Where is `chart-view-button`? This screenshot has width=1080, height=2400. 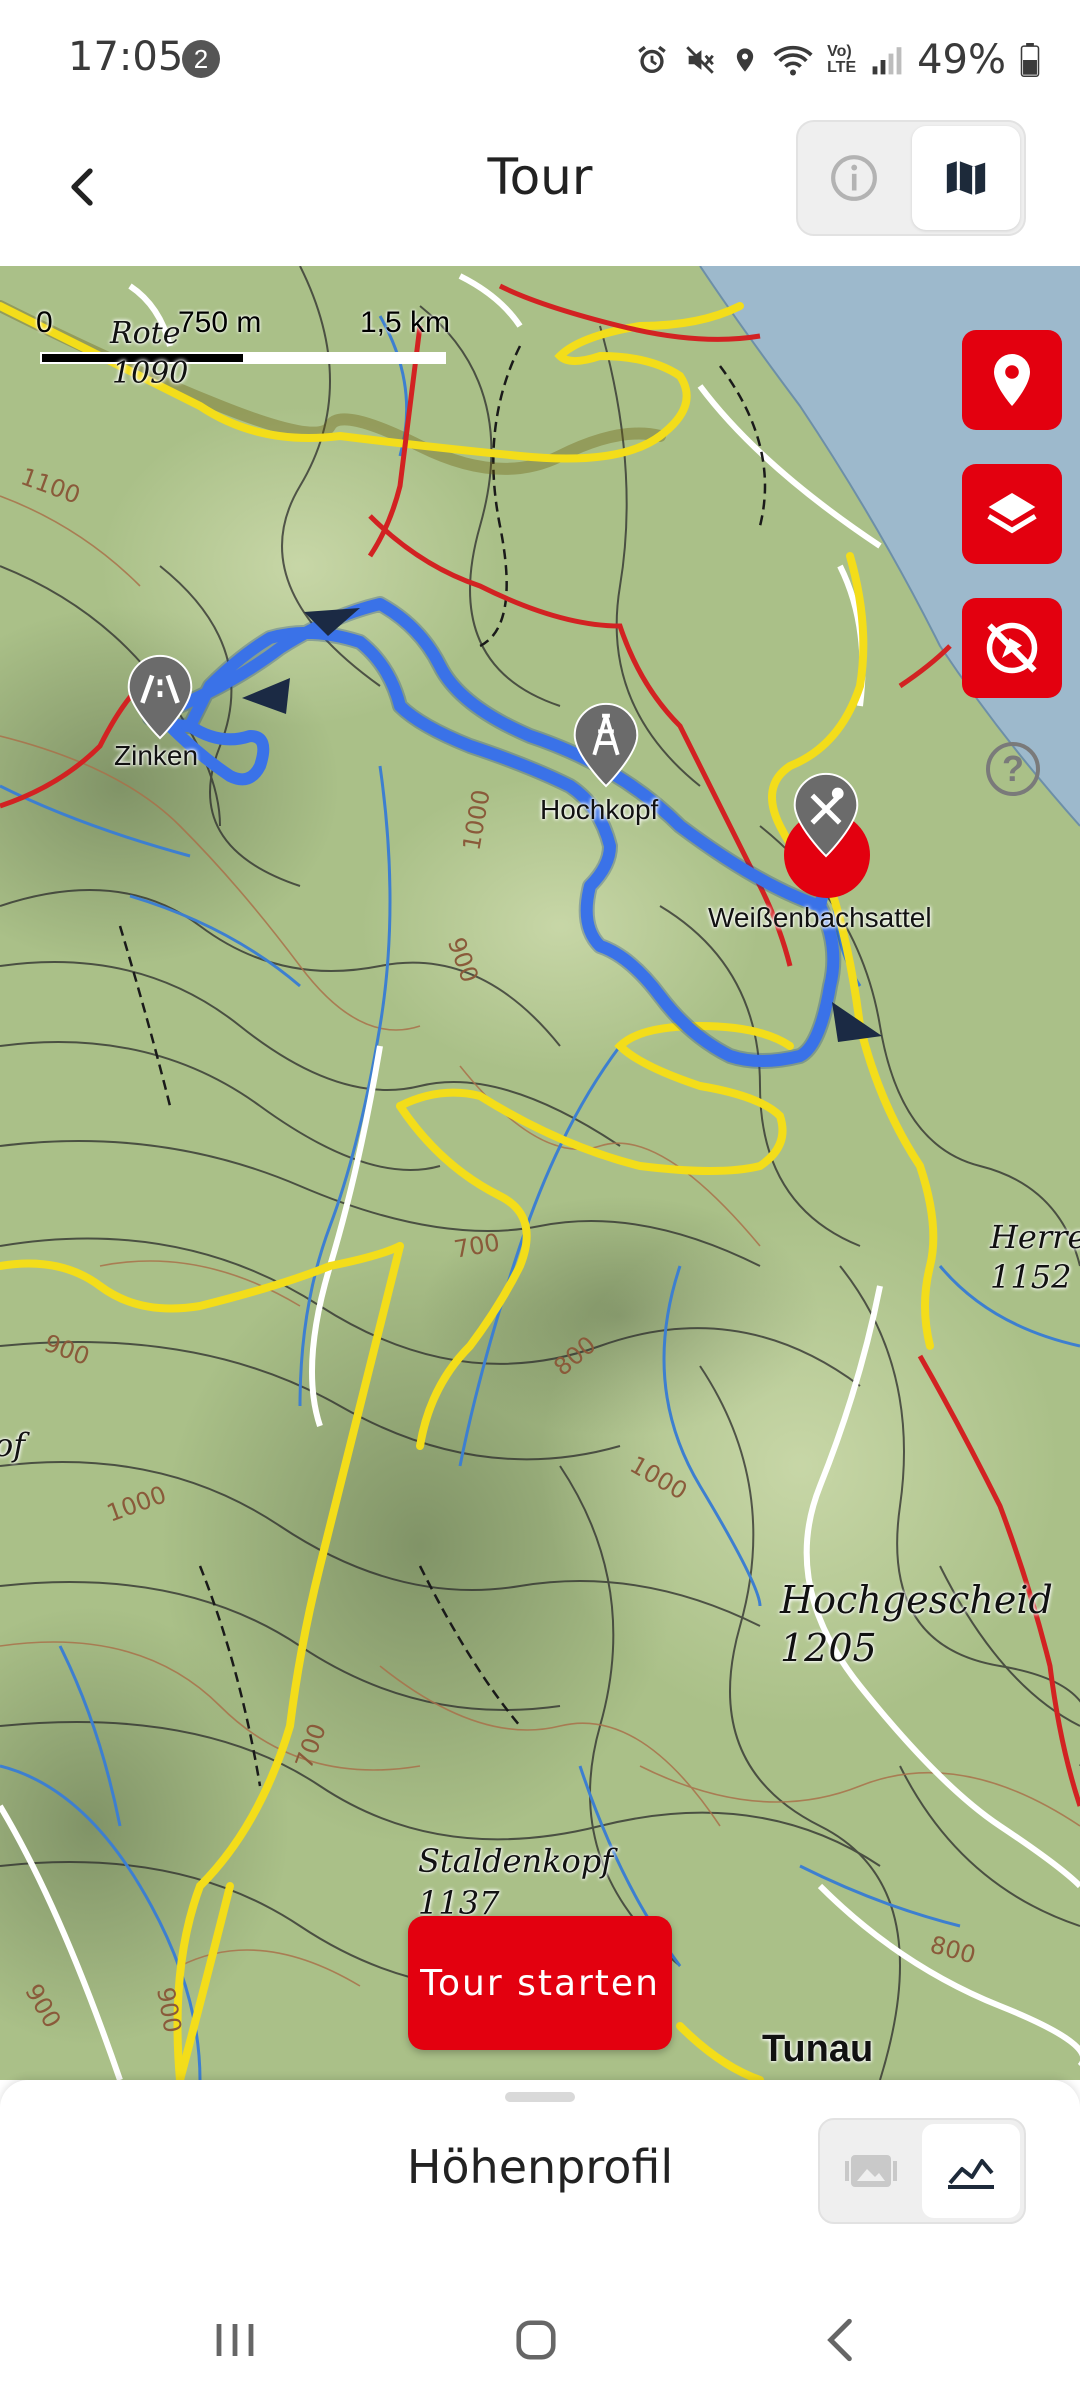
chart-view-button is located at coordinates (971, 2171).